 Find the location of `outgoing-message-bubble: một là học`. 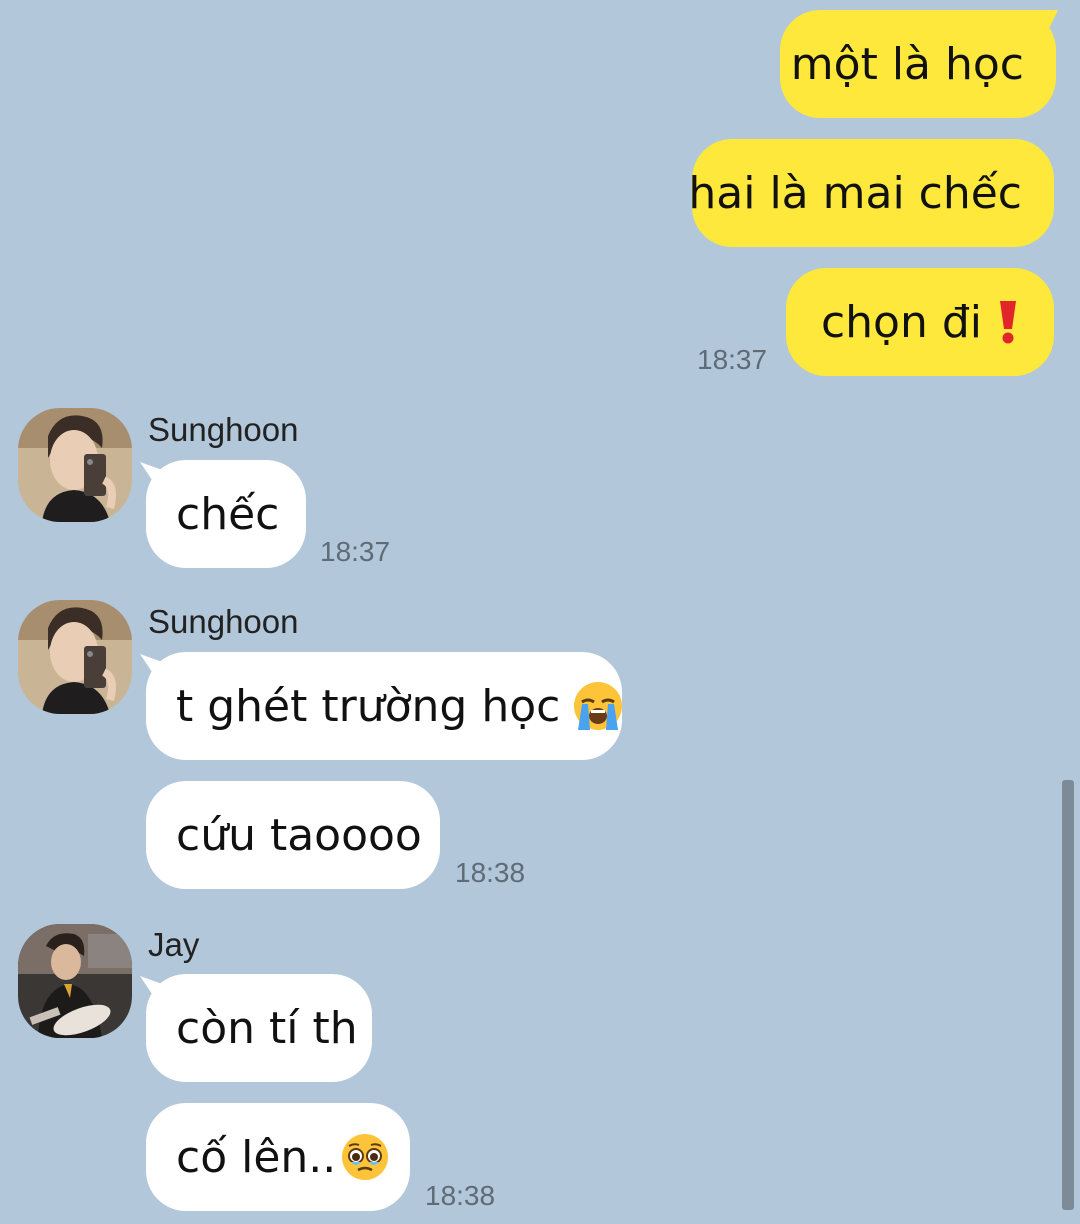

outgoing-message-bubble: một là học is located at coordinates (918, 64).